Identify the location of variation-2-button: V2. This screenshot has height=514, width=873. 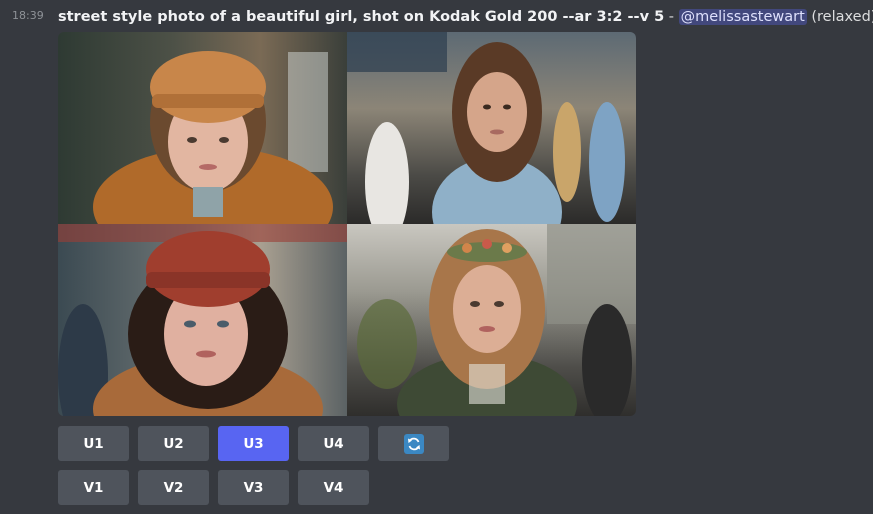
(173, 487).